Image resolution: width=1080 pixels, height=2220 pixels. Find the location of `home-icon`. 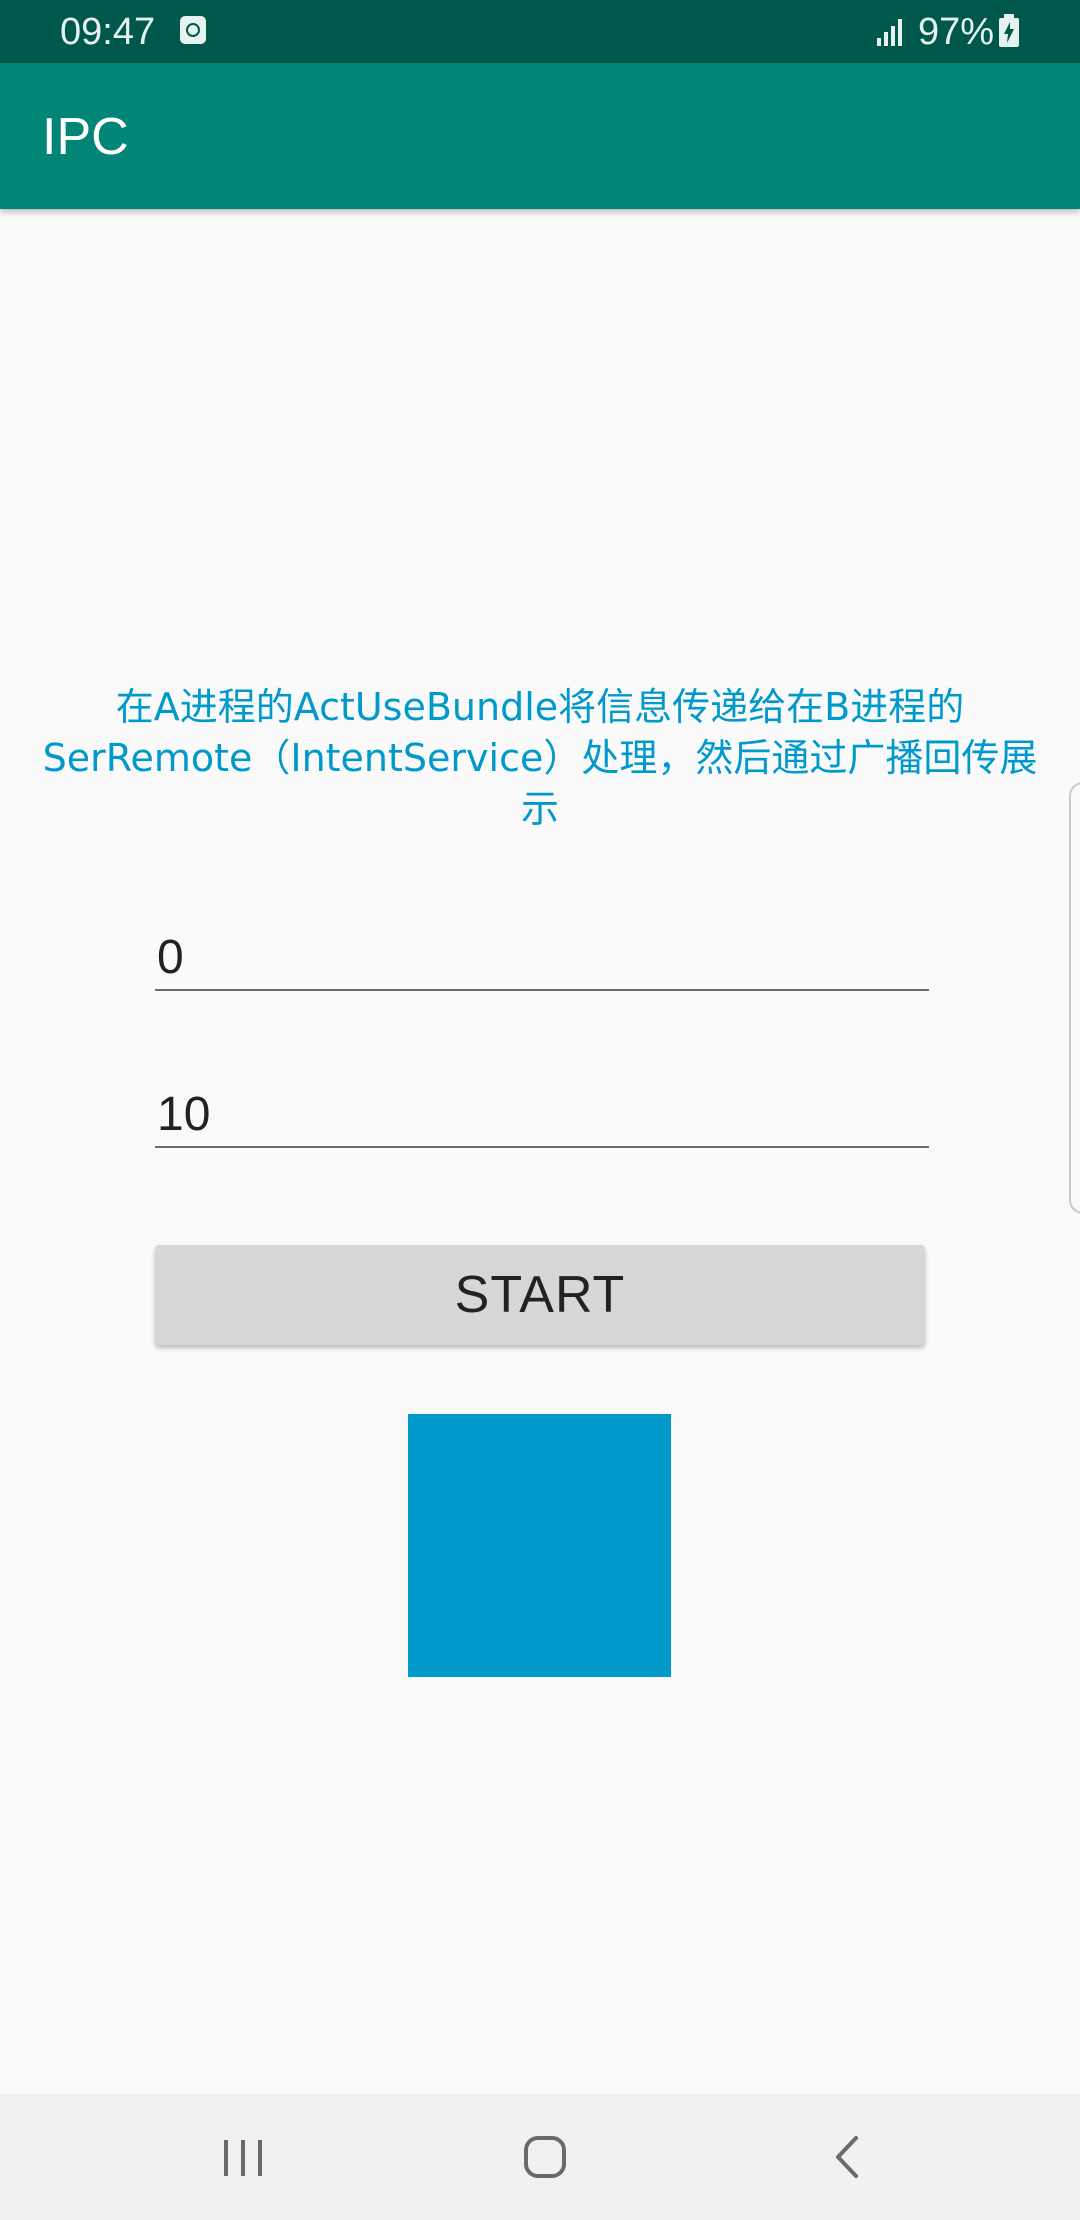

home-icon is located at coordinates (545, 2157).